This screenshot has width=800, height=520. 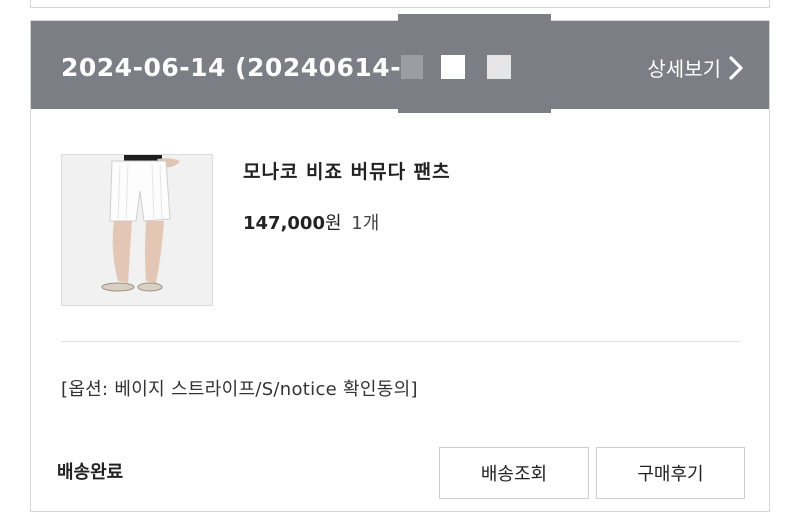 What do you see at coordinates (365, 223) in the screenshot?
I see `quantity: 1개` at bounding box center [365, 223].